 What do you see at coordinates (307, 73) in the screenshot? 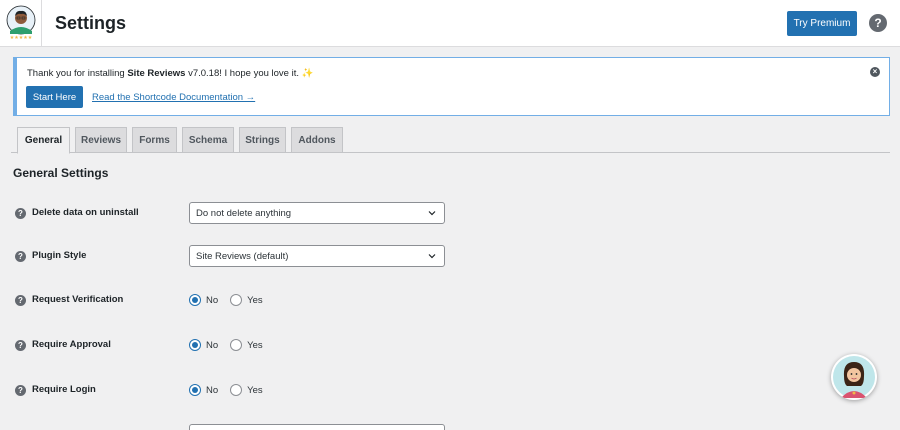
I see `sparkle-icon: ✨` at bounding box center [307, 73].